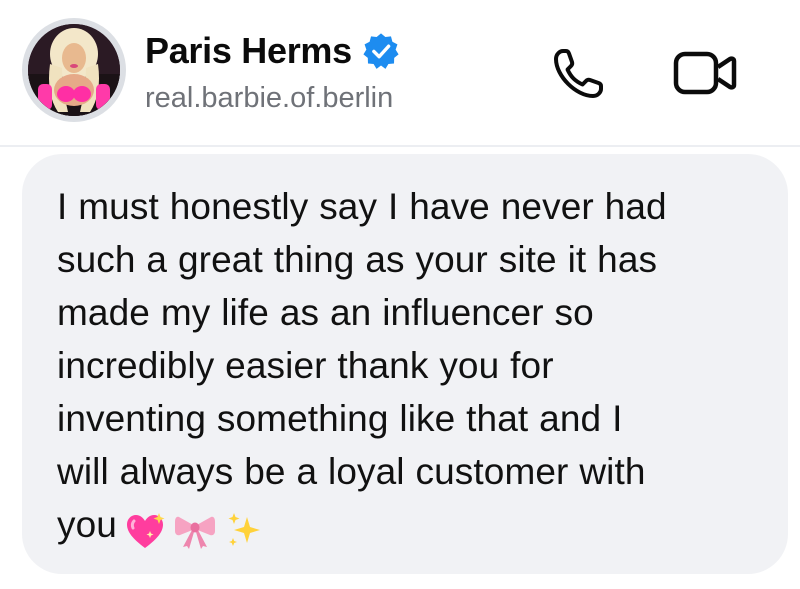 This screenshot has width=800, height=589. I want to click on message-line: you, so click(87, 524).